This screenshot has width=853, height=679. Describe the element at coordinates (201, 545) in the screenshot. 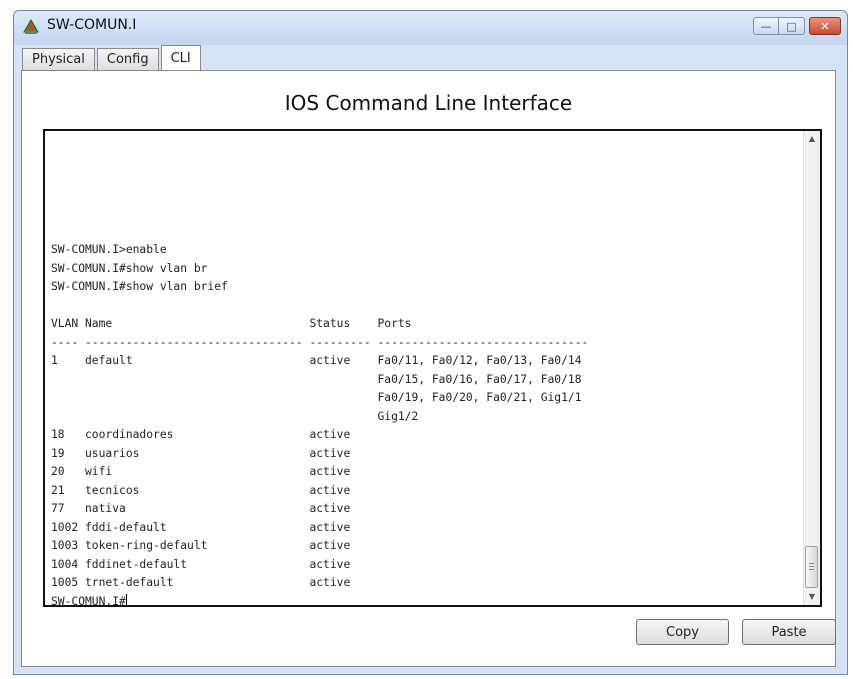

I see `terminal-line: 1003 token-ring-default active` at that location.